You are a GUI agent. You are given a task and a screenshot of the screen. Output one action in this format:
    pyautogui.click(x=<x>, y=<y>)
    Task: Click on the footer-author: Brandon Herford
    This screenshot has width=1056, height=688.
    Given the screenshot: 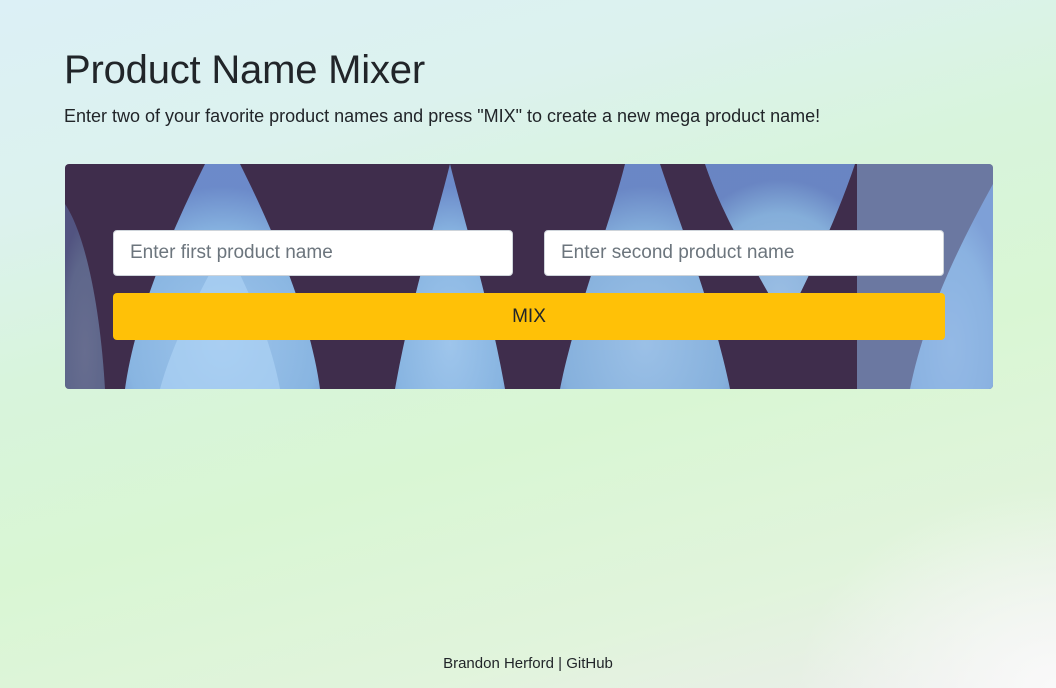 What is the action you would take?
    pyautogui.click(x=498, y=663)
    